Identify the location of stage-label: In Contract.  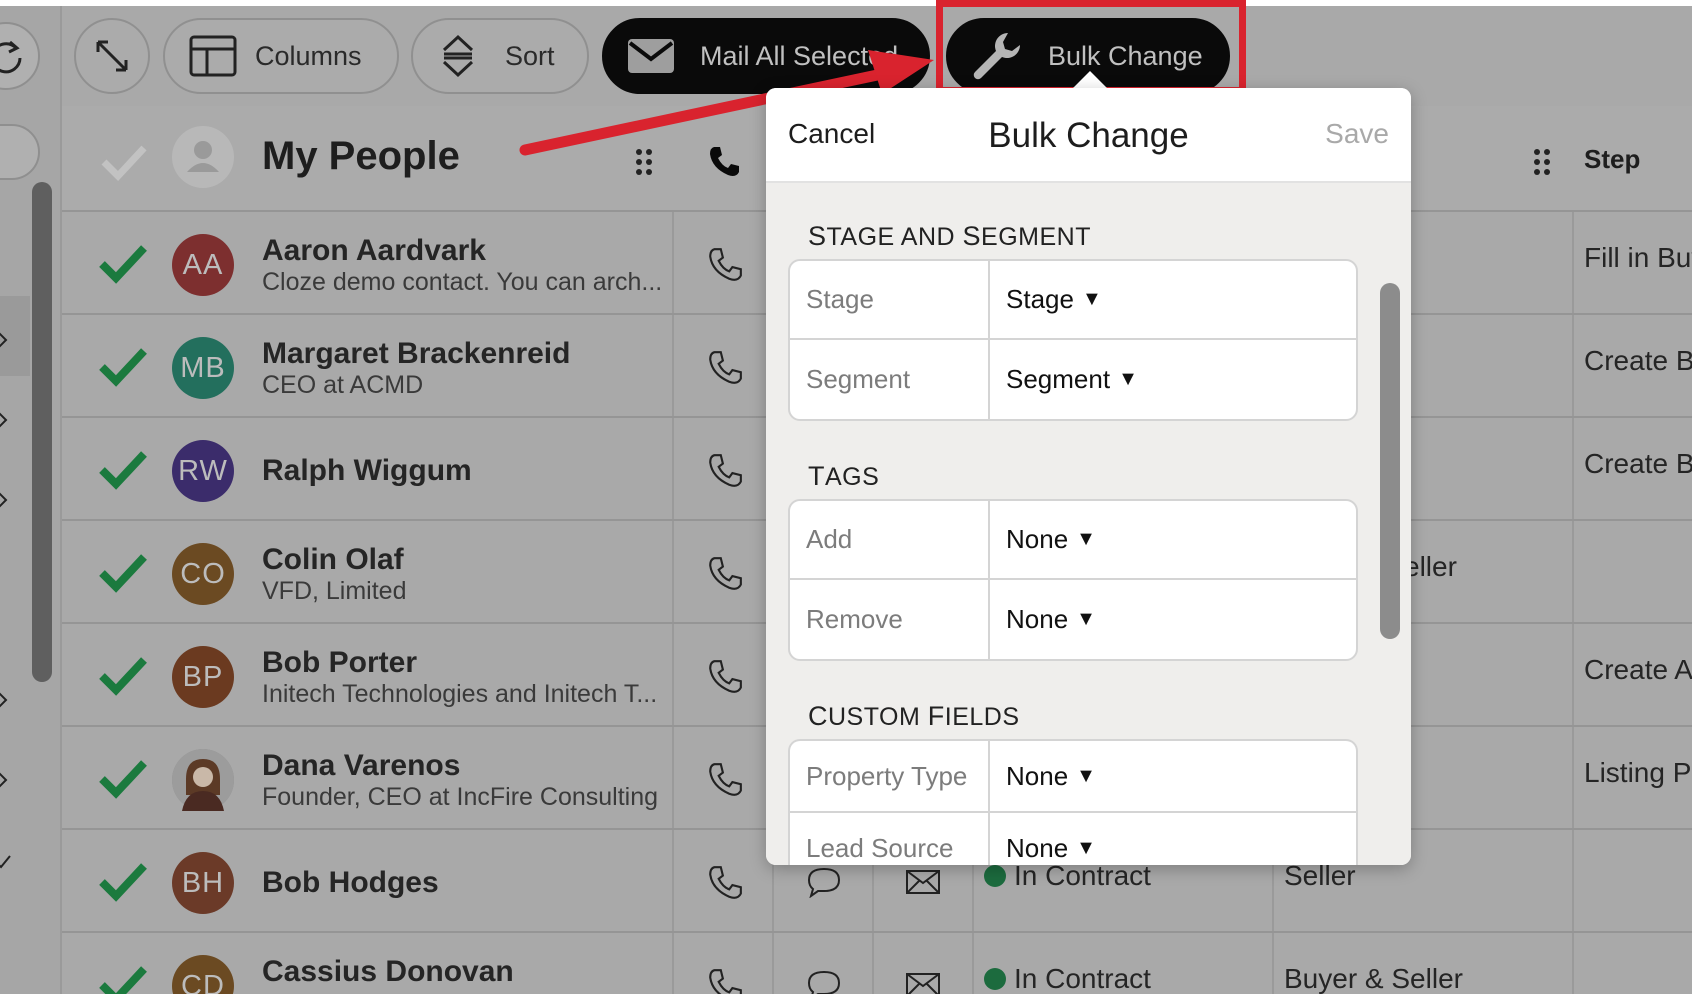
(1082, 978).